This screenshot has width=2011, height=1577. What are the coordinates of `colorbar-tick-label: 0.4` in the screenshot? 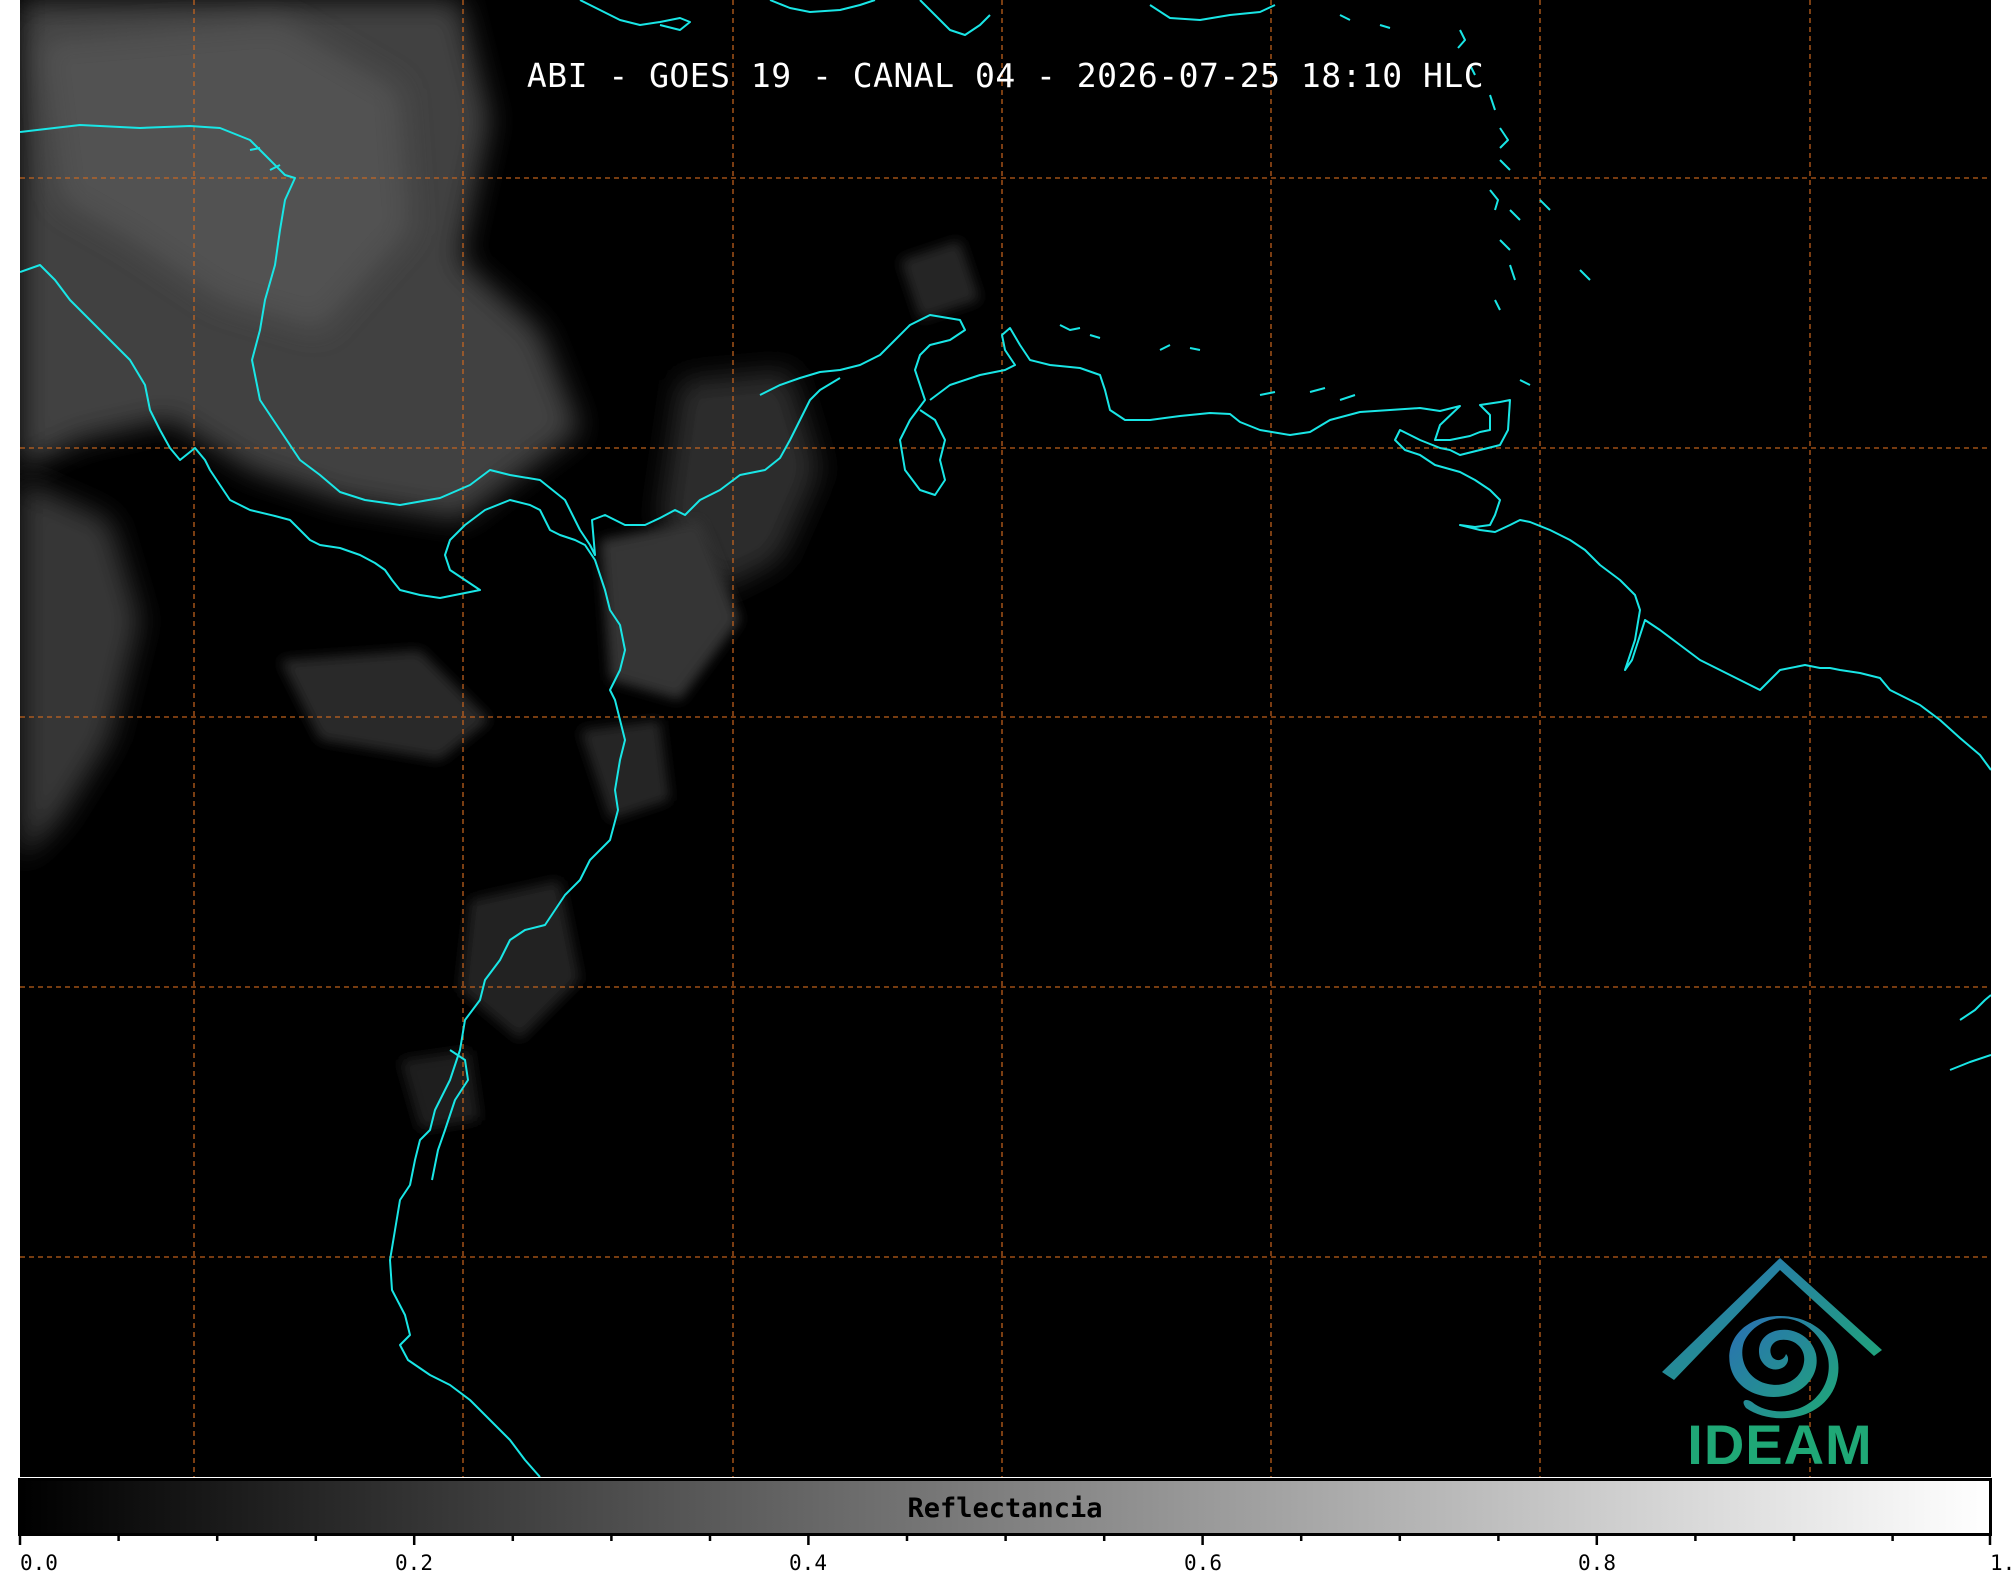 It's located at (808, 1563).